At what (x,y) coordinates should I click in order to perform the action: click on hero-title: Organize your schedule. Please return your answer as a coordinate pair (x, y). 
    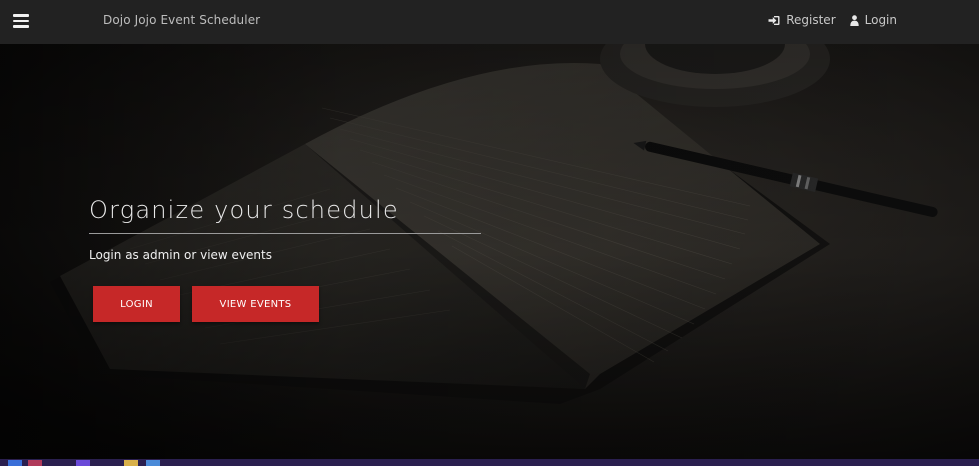
    Looking at the image, I should click on (244, 210).